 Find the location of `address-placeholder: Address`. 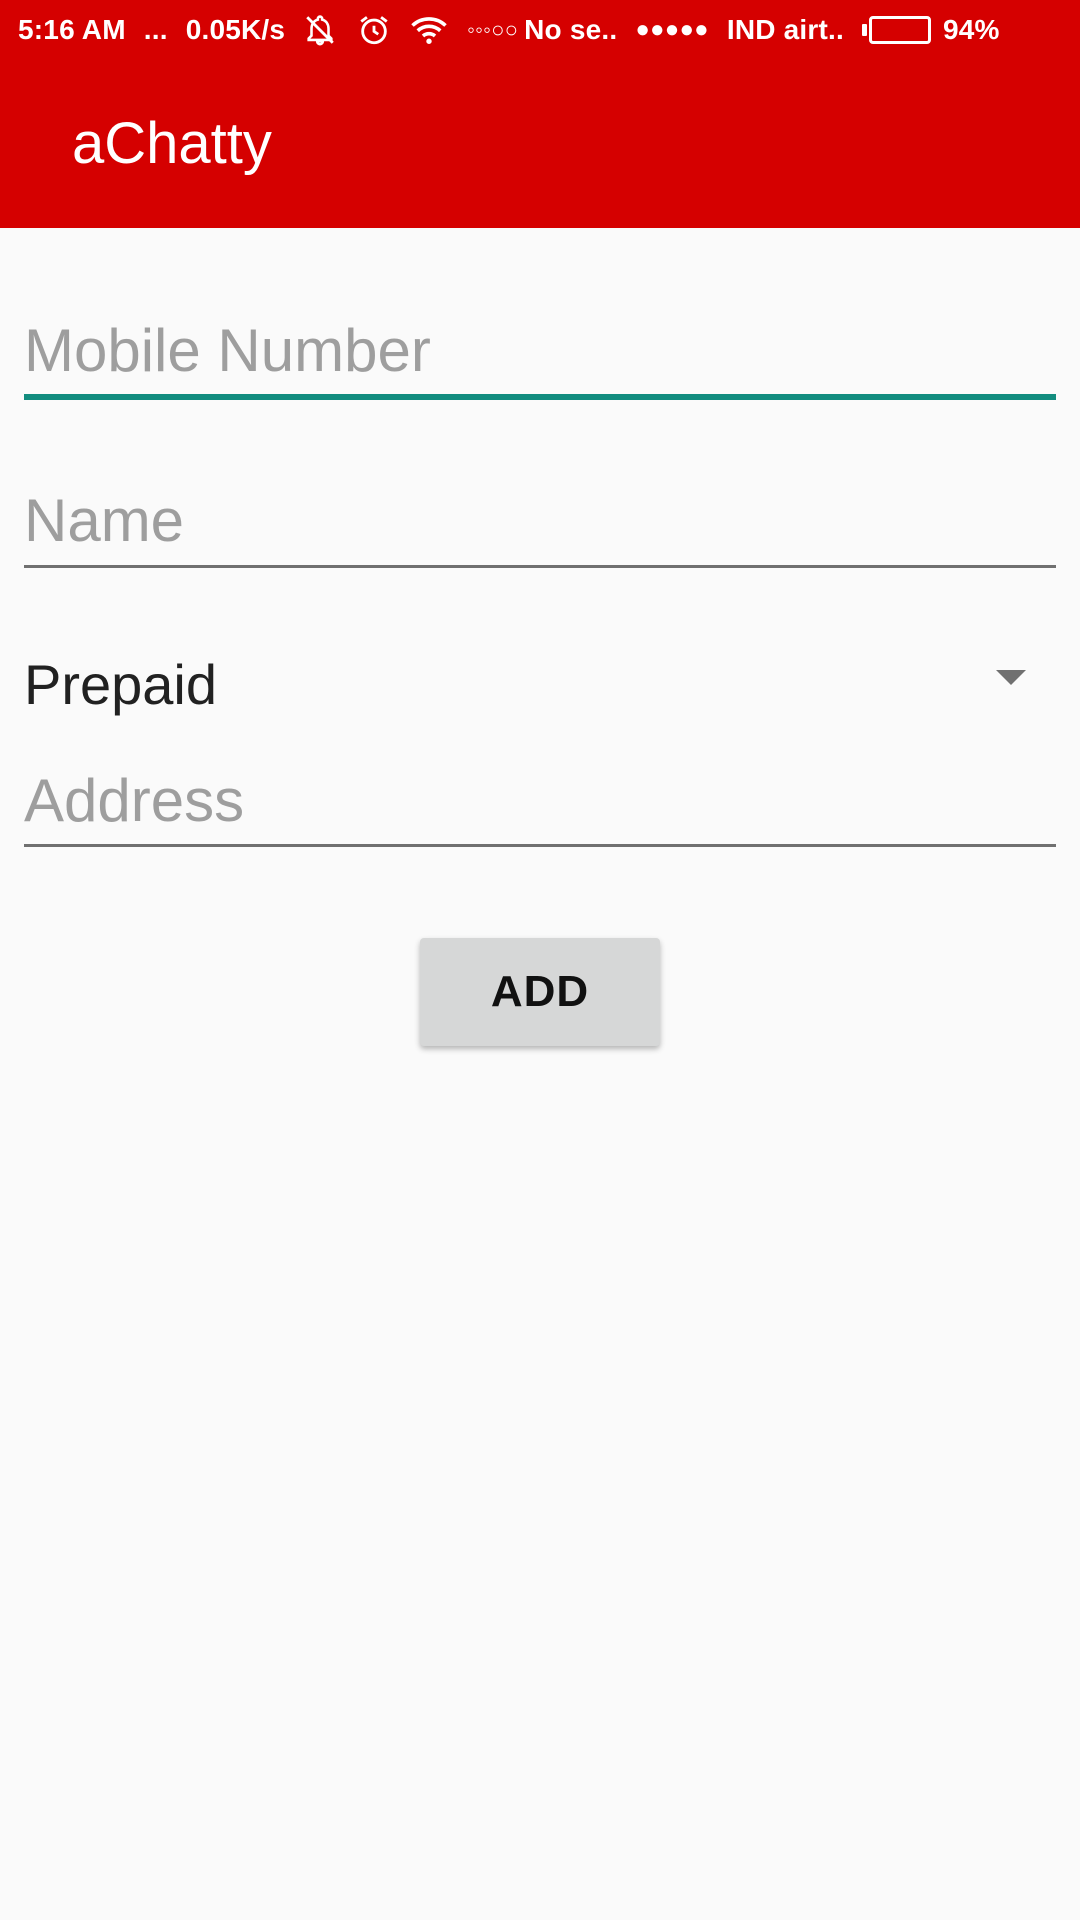

address-placeholder: Address is located at coordinates (134, 800).